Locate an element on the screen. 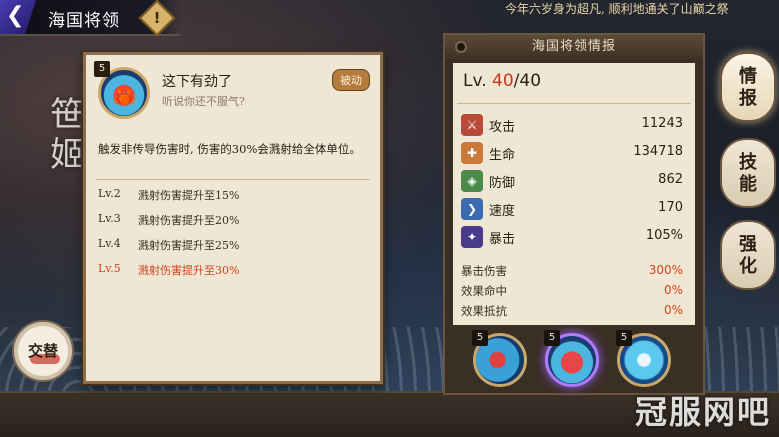 The height and width of the screenshot is (437, 779). extra-stat-list: 暴击伤害 300% 效果命中 0% 效果抵抗 0% is located at coordinates (573, 291).